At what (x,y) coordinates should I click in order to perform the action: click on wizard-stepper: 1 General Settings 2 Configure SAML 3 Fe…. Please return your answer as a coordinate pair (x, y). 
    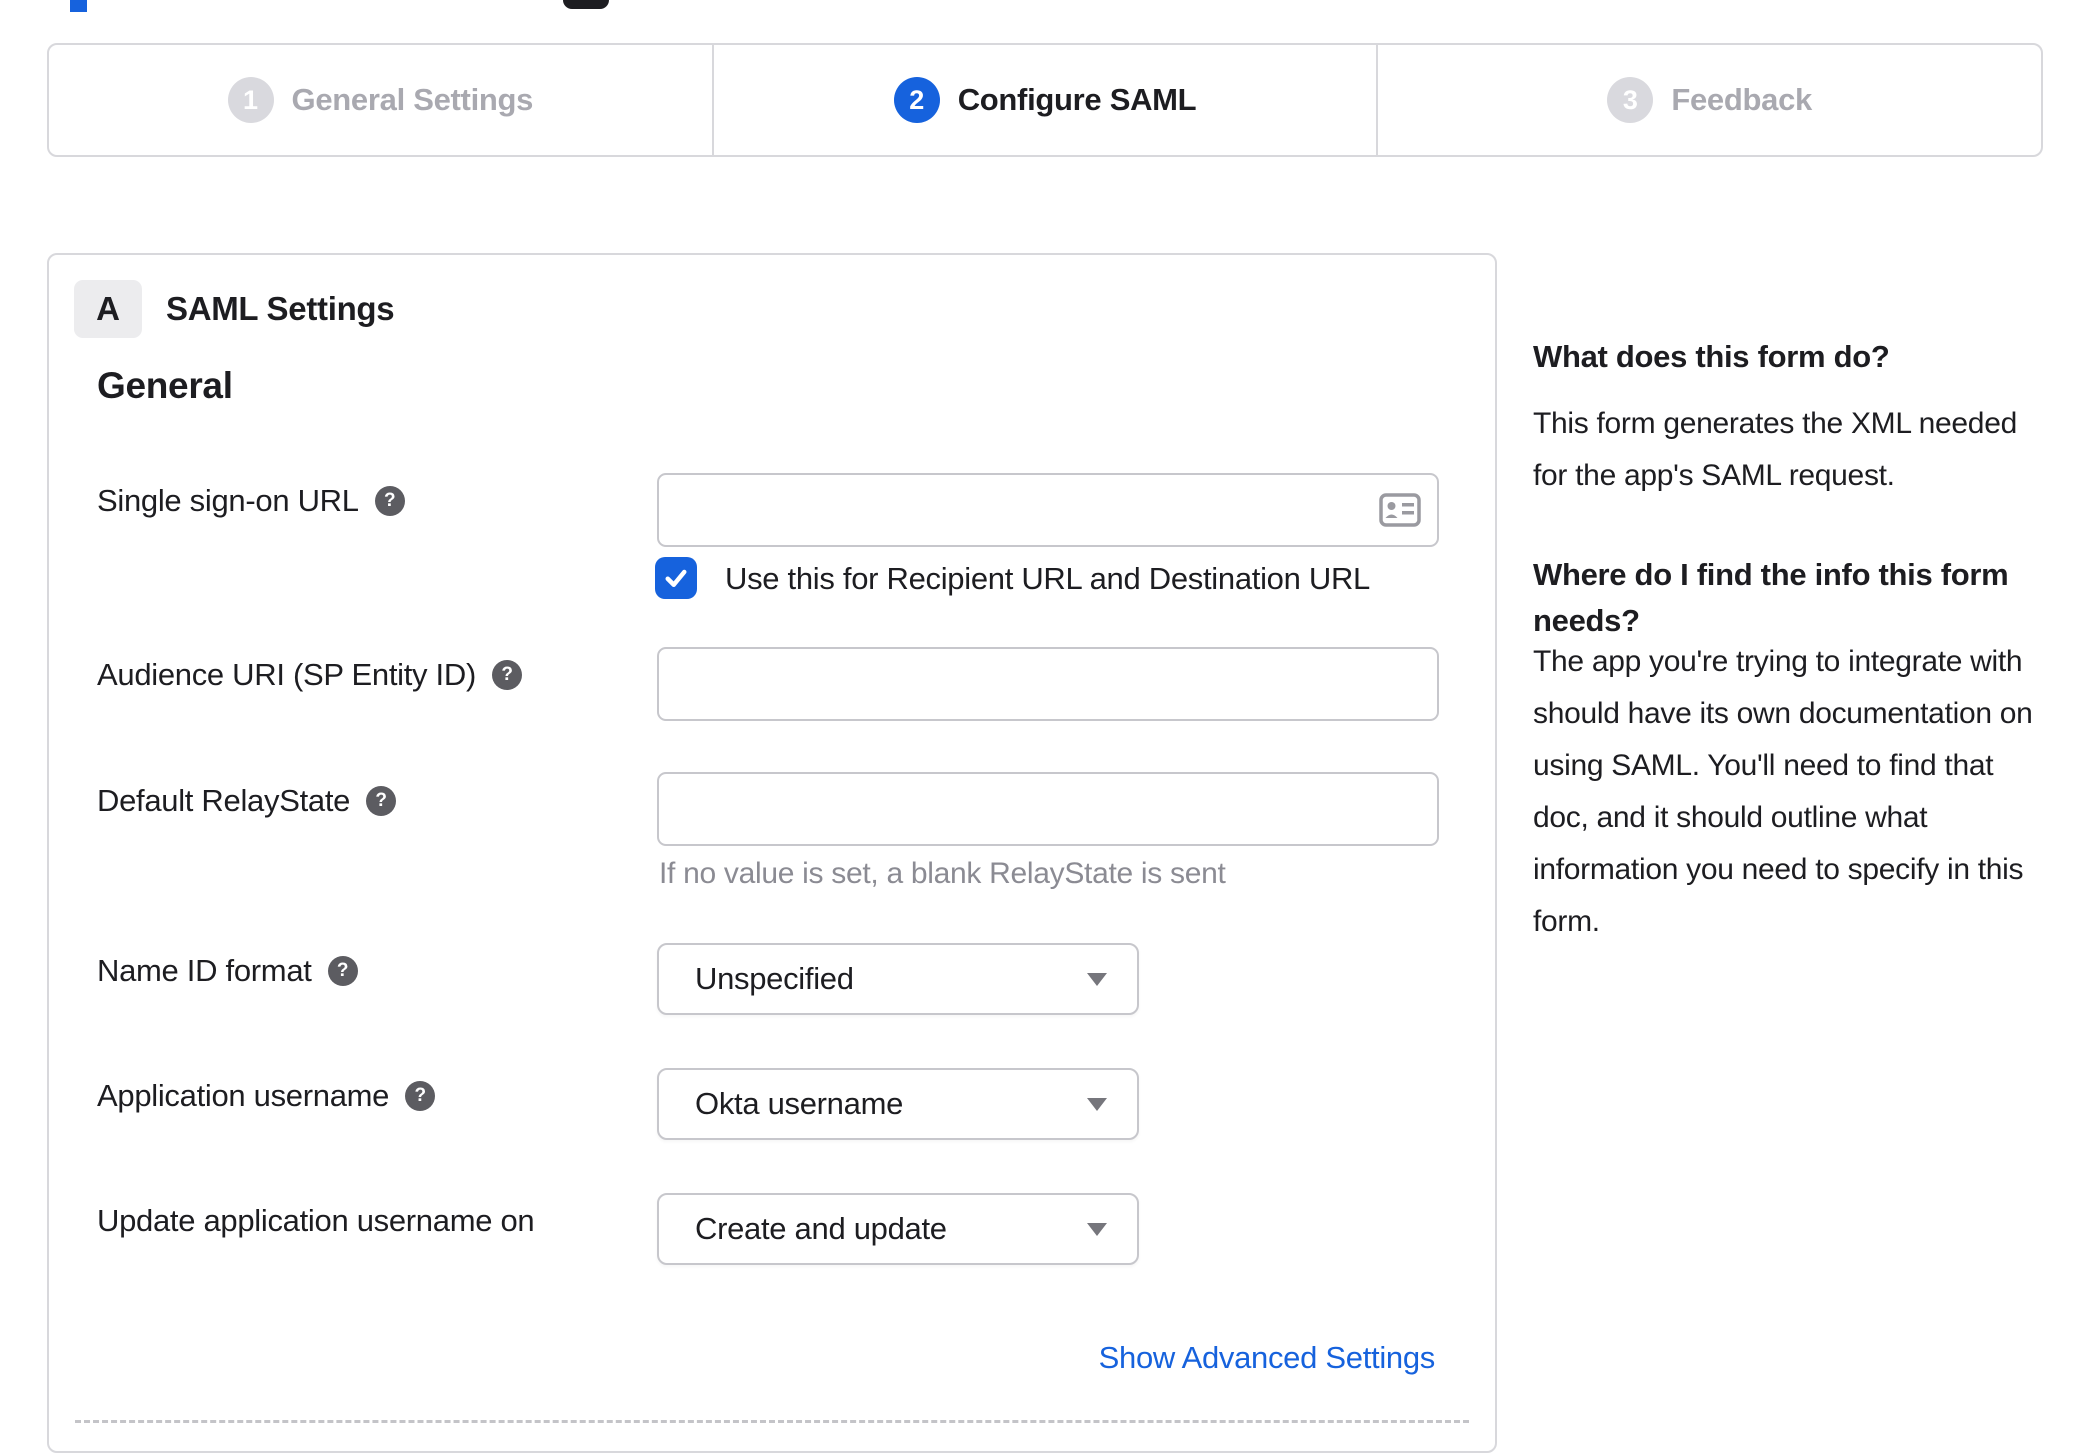
    Looking at the image, I should click on (1045, 100).